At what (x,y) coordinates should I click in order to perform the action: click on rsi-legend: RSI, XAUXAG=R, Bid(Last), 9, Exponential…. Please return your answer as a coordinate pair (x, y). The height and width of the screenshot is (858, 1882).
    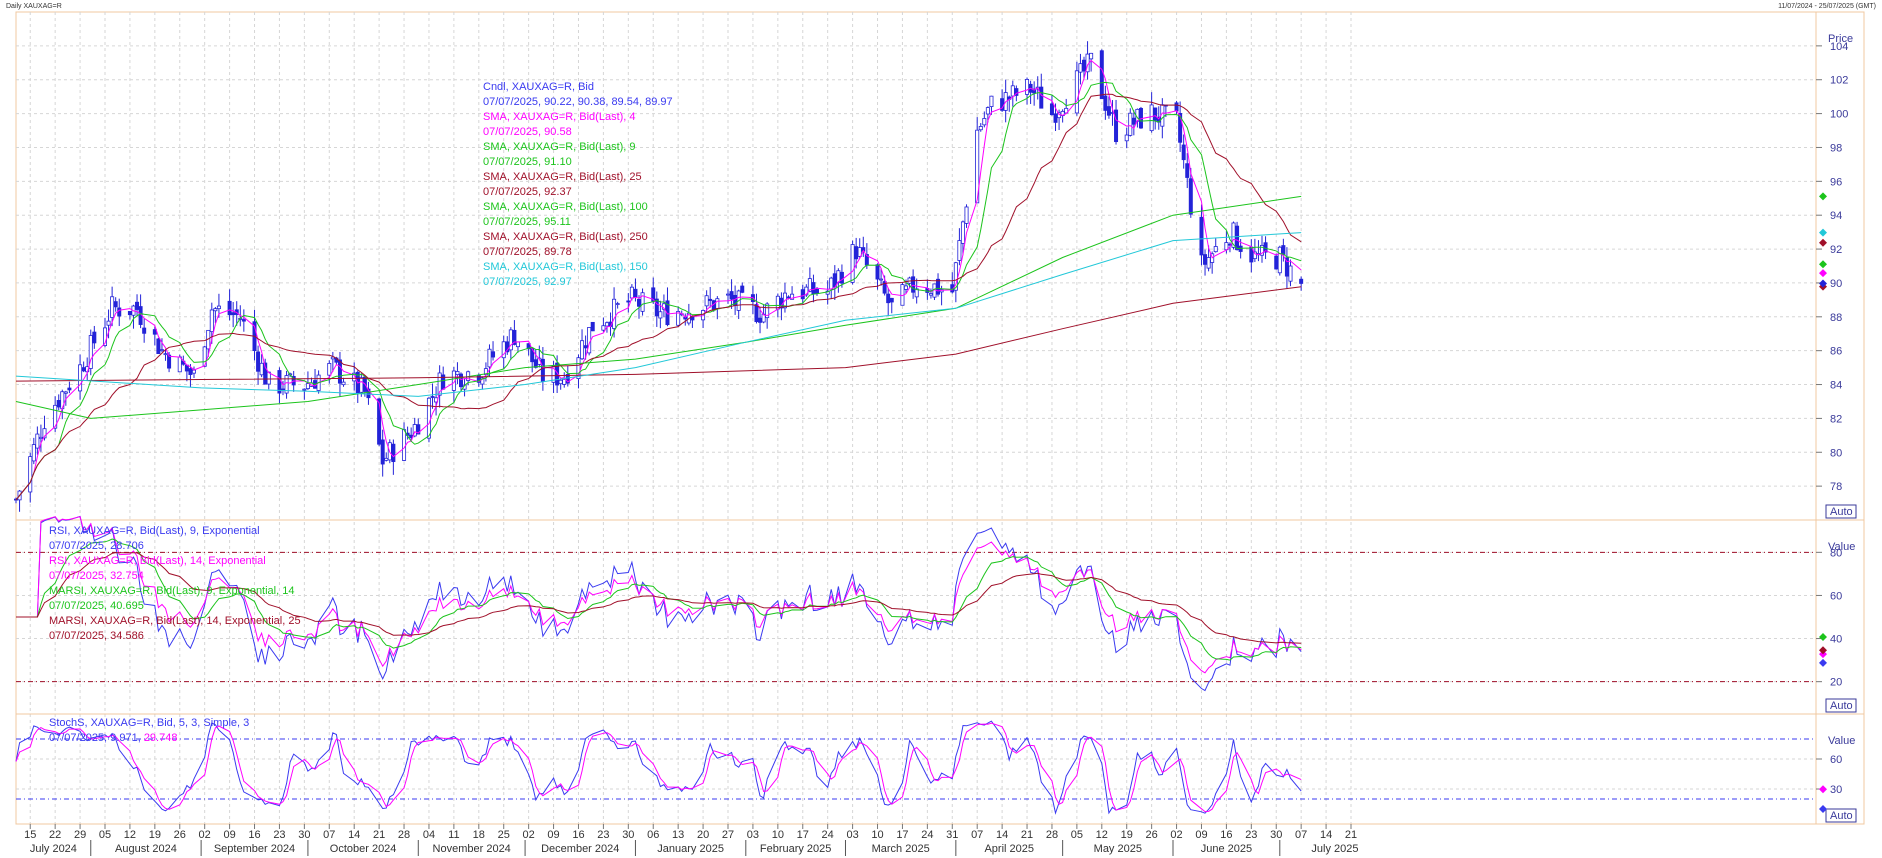
    Looking at the image, I should click on (175, 584).